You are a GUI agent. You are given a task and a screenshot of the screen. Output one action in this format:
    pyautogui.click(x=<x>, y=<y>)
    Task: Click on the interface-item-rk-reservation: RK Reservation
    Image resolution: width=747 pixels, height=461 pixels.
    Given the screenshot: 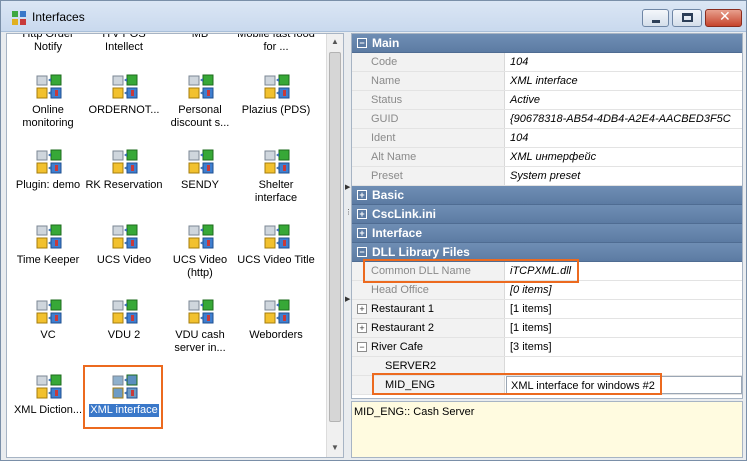 What is the action you would take?
    pyautogui.click(x=124, y=181)
    